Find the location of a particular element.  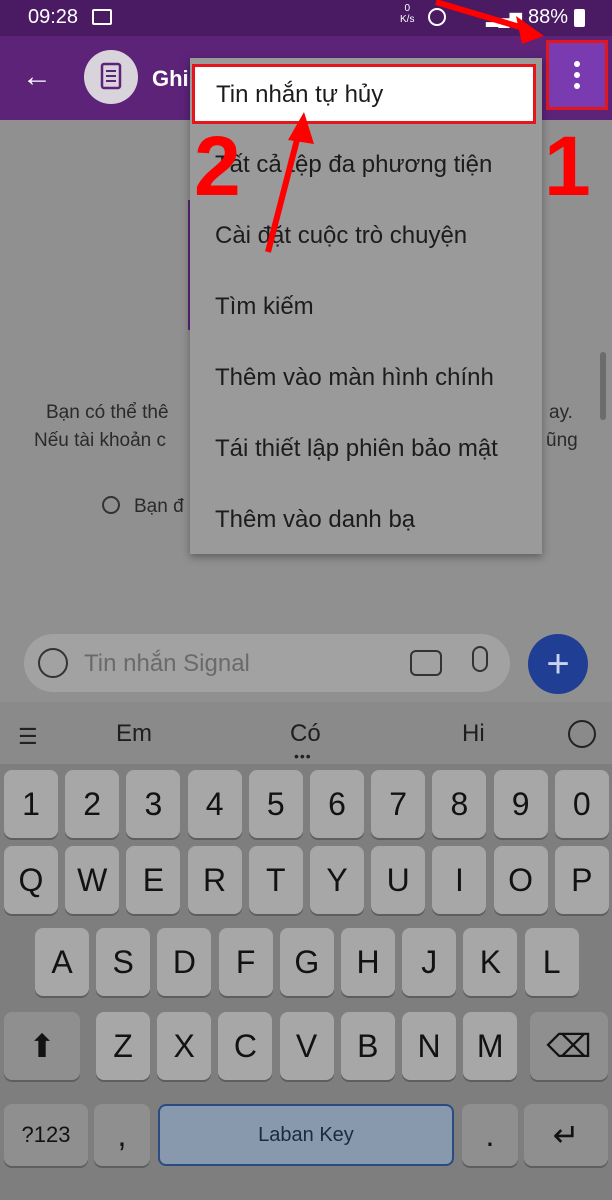

key-s: S is located at coordinates (123, 962).